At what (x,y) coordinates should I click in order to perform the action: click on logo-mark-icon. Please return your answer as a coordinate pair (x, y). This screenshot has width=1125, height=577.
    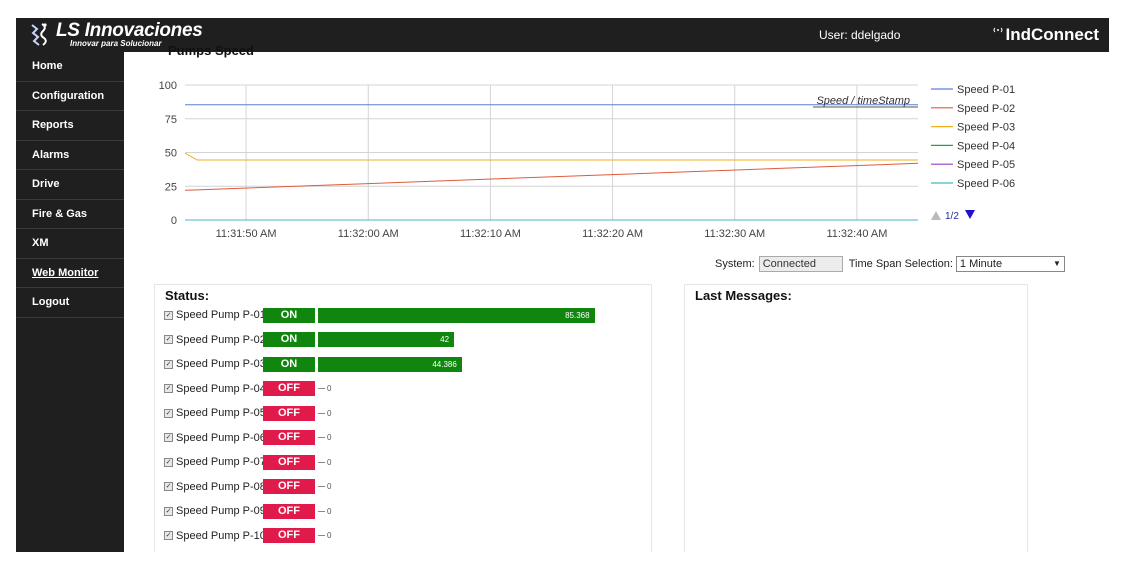
    Looking at the image, I should click on (39, 34).